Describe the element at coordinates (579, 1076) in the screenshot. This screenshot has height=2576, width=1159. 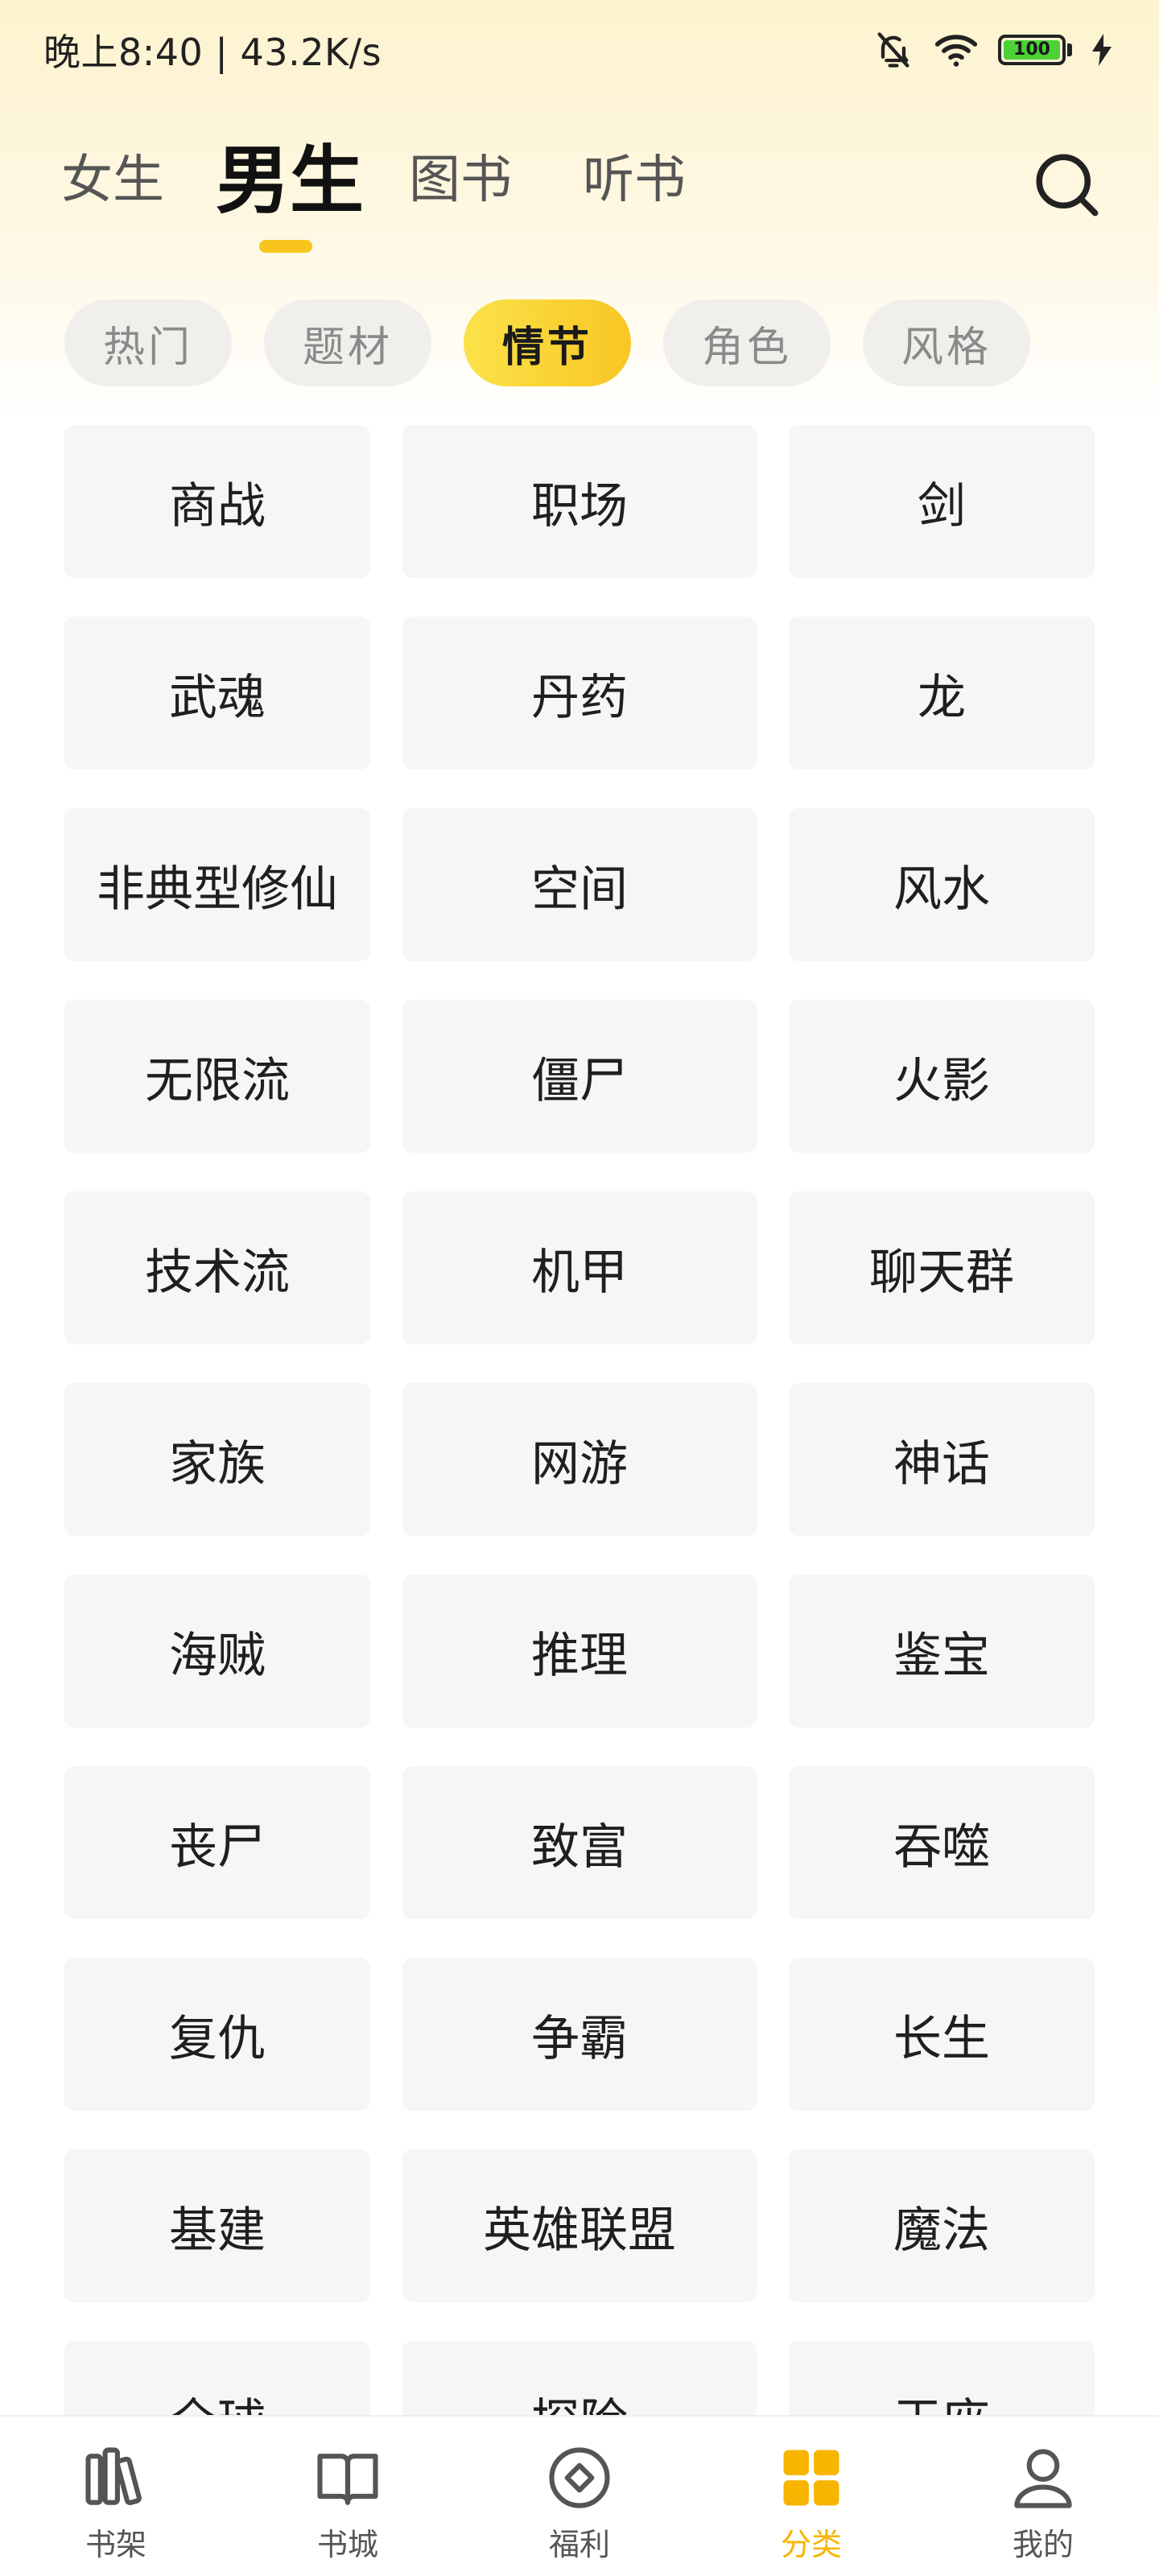
I see `category-tile: 僵尸` at that location.